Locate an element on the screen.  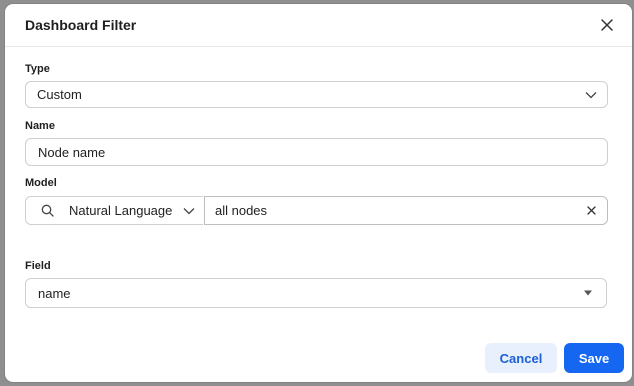
search-icon is located at coordinates (47, 210).